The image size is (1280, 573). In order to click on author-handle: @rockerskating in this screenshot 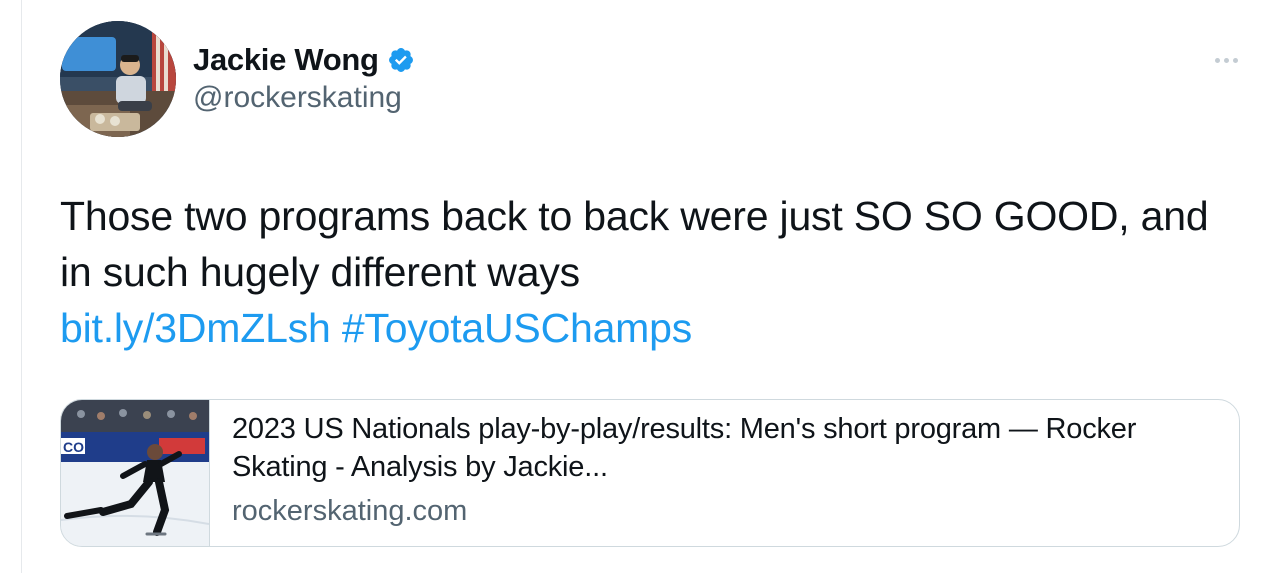, I will do `click(304, 98)`.